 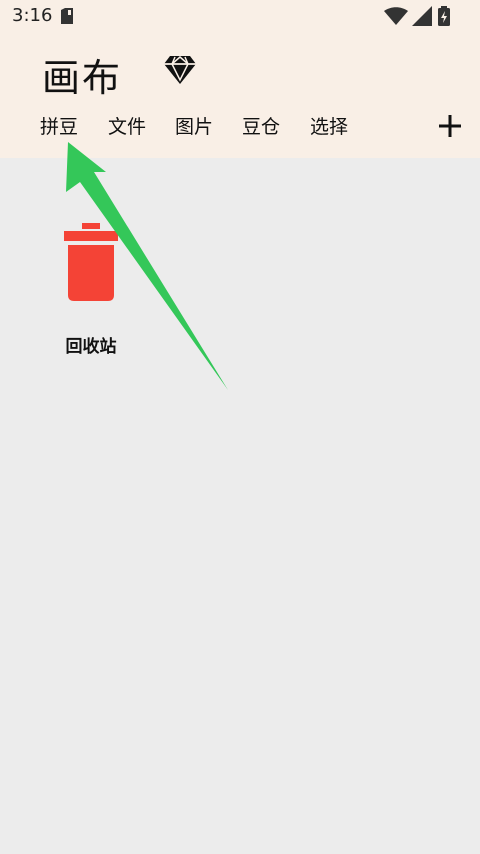 I want to click on recycle-bin-tile: 回收站, so click(x=91, y=287).